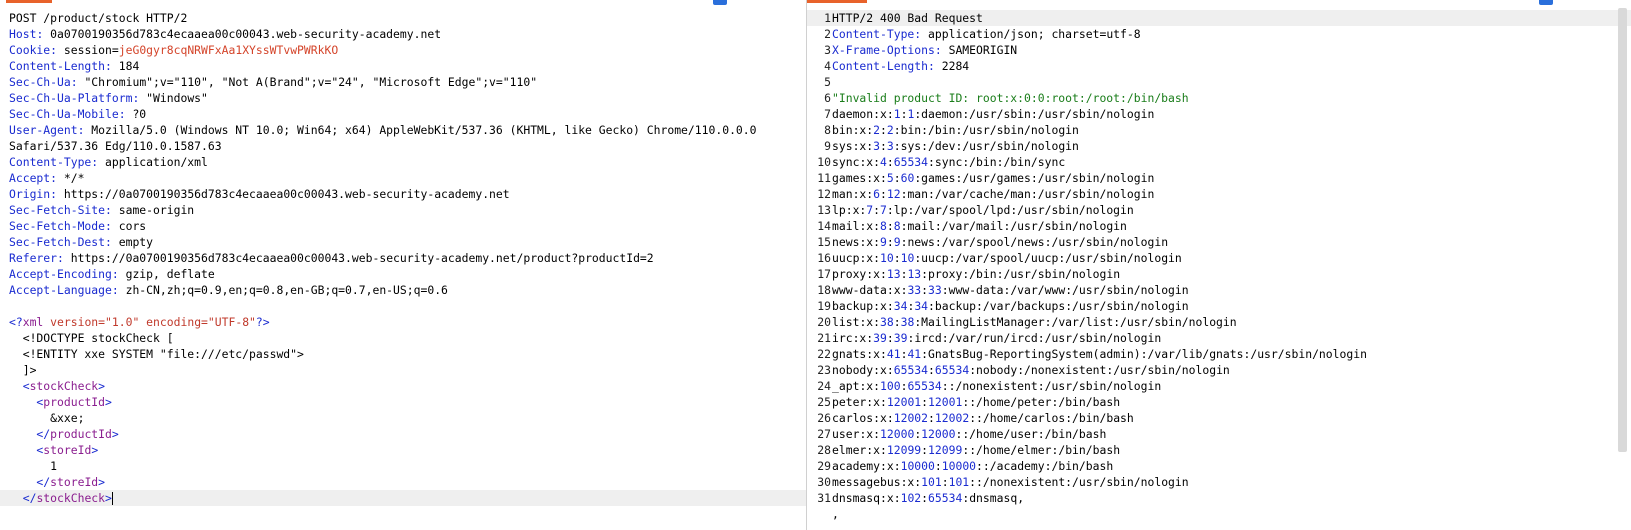 The height and width of the screenshot is (530, 1631). I want to click on line-number: 9, so click(827, 146).